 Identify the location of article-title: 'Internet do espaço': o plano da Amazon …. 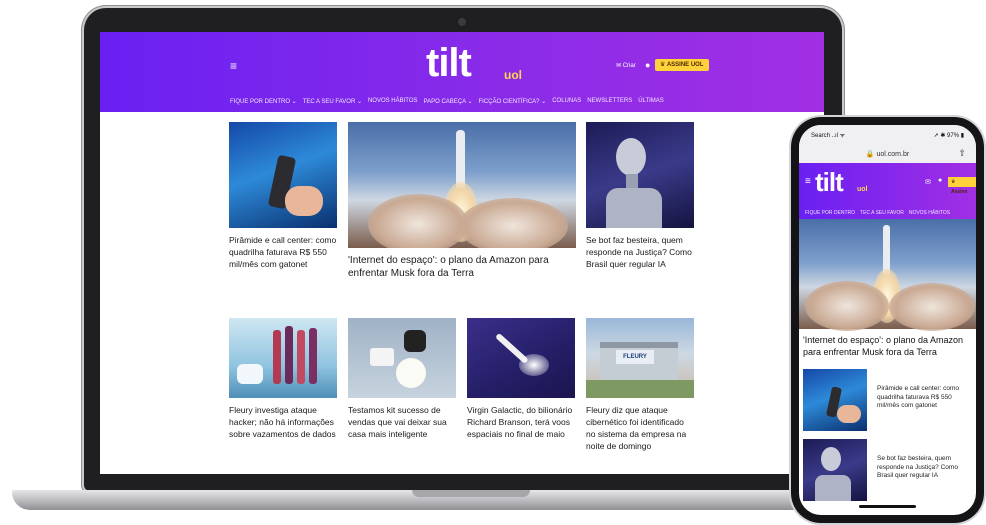
(462, 267).